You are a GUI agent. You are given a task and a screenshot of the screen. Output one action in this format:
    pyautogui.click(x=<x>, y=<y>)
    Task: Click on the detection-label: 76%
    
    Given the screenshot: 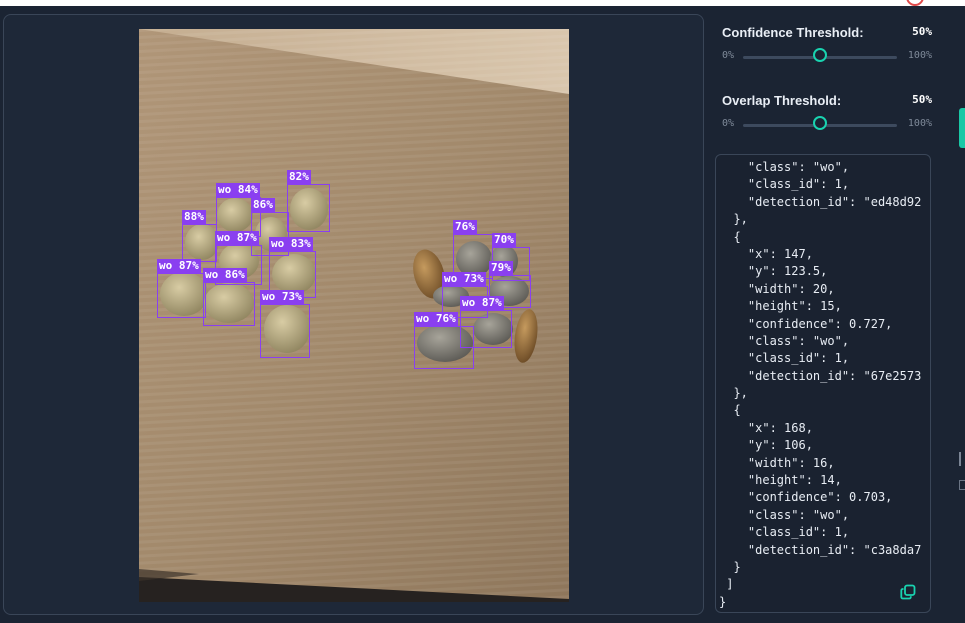 What is the action you would take?
    pyautogui.click(x=465, y=227)
    